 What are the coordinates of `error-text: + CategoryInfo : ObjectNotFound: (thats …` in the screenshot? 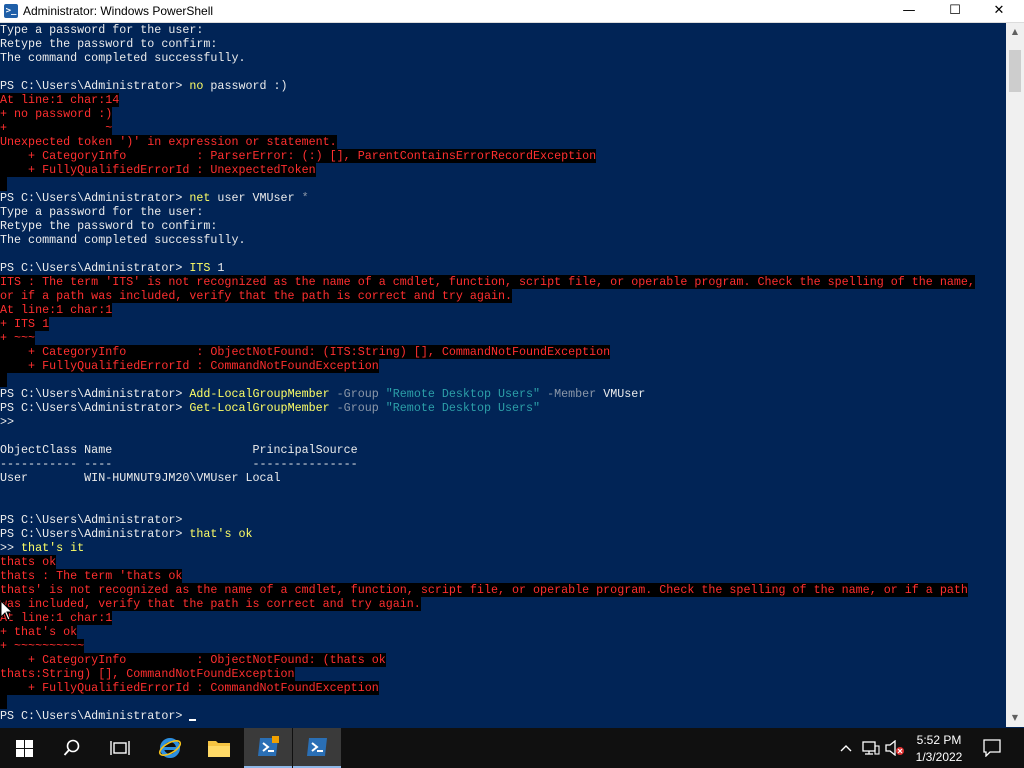 It's located at (193, 660).